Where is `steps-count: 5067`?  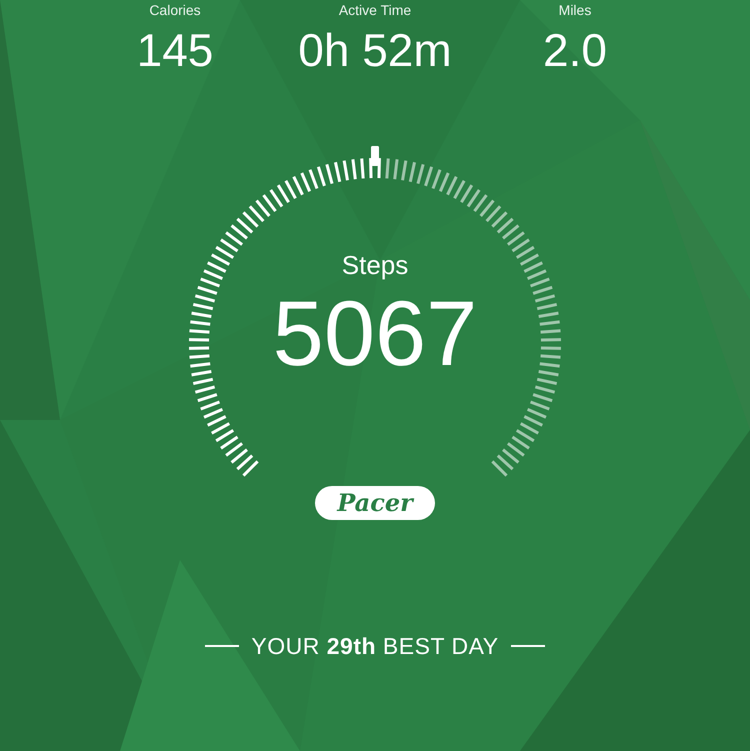
steps-count: 5067 is located at coordinates (375, 334).